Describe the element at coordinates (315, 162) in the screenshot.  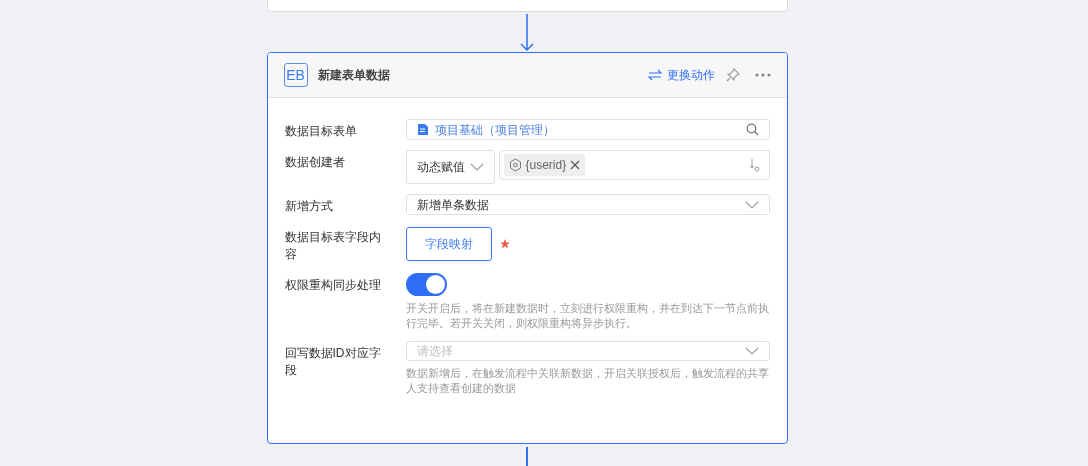
I see `field-label: 数据创建者` at that location.